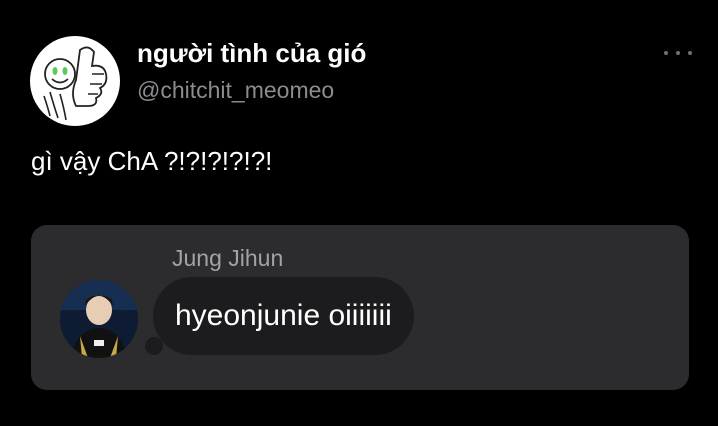 This screenshot has width=718, height=426. I want to click on display-name: người tình của gió, so click(251, 53).